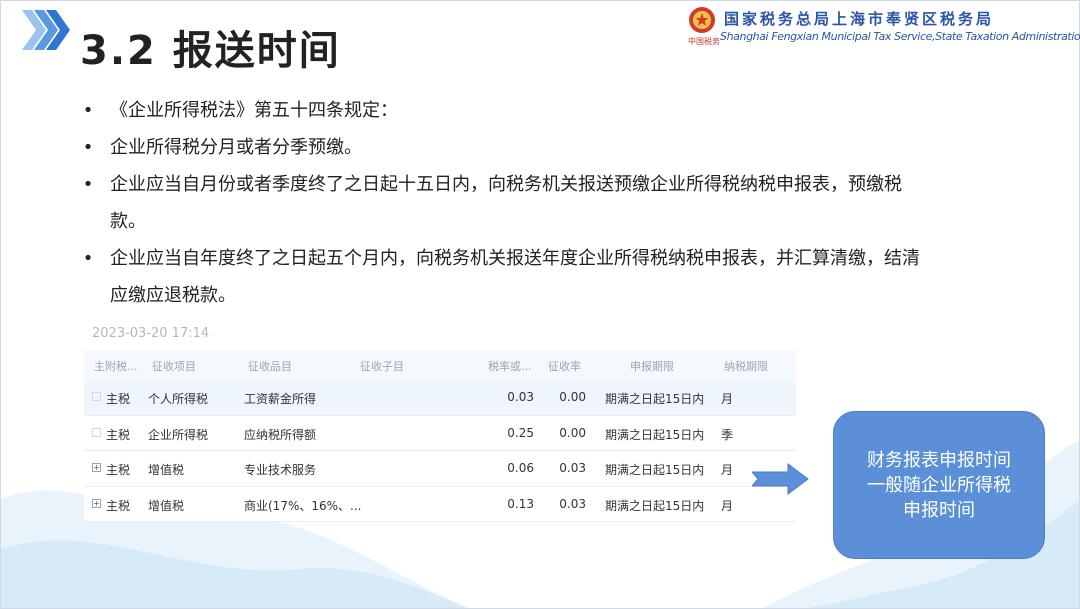 This screenshot has width=1080, height=609. Describe the element at coordinates (178, 399) in the screenshot. I see `cell-item: 个人所得税` at that location.